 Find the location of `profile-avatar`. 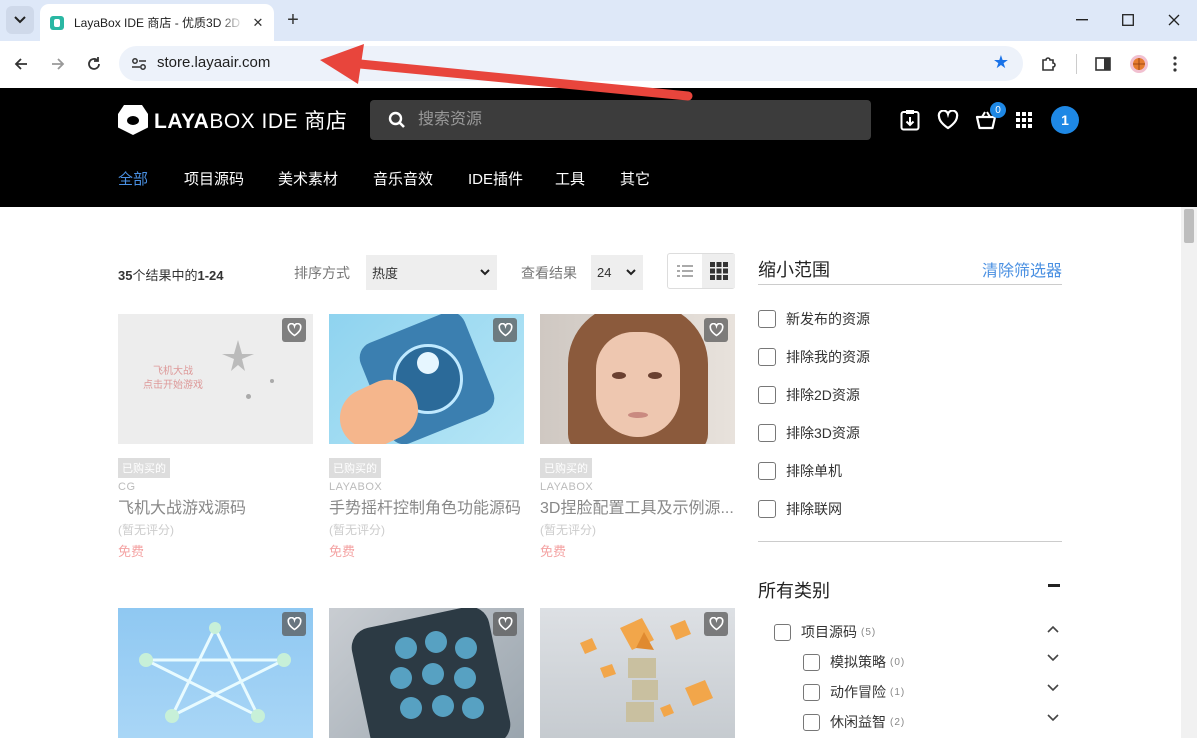

profile-avatar is located at coordinates (1139, 64).